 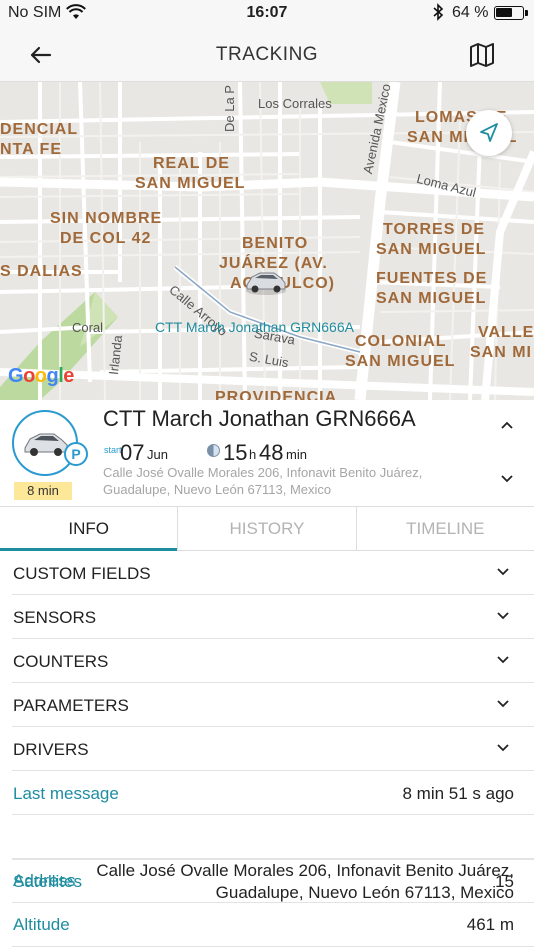 I want to click on expand-button, so click(x=507, y=479).